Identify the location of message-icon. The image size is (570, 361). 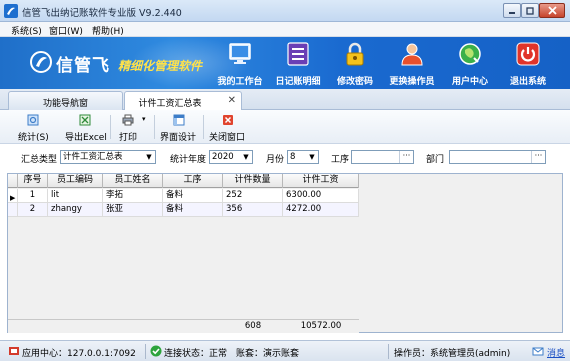
(538, 351).